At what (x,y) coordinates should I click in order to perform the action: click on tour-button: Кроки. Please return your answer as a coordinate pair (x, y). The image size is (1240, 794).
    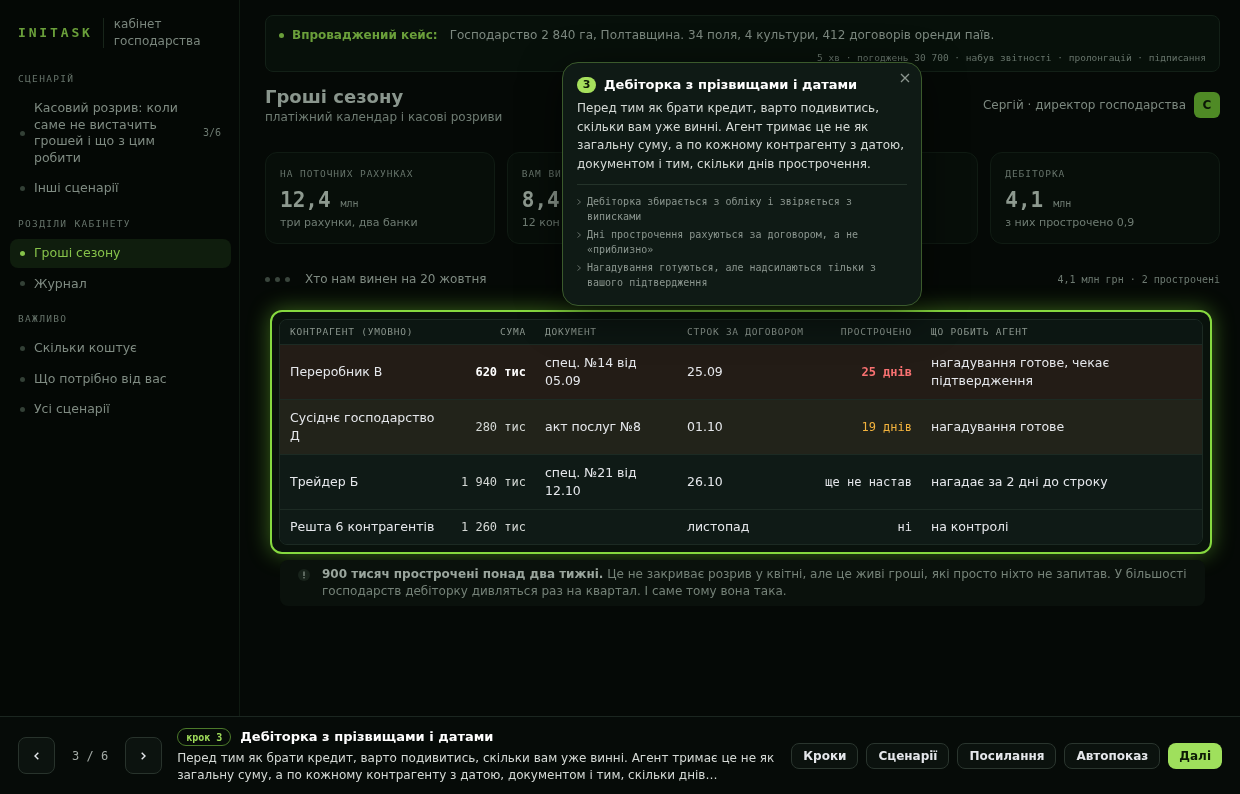
    Looking at the image, I should click on (825, 755).